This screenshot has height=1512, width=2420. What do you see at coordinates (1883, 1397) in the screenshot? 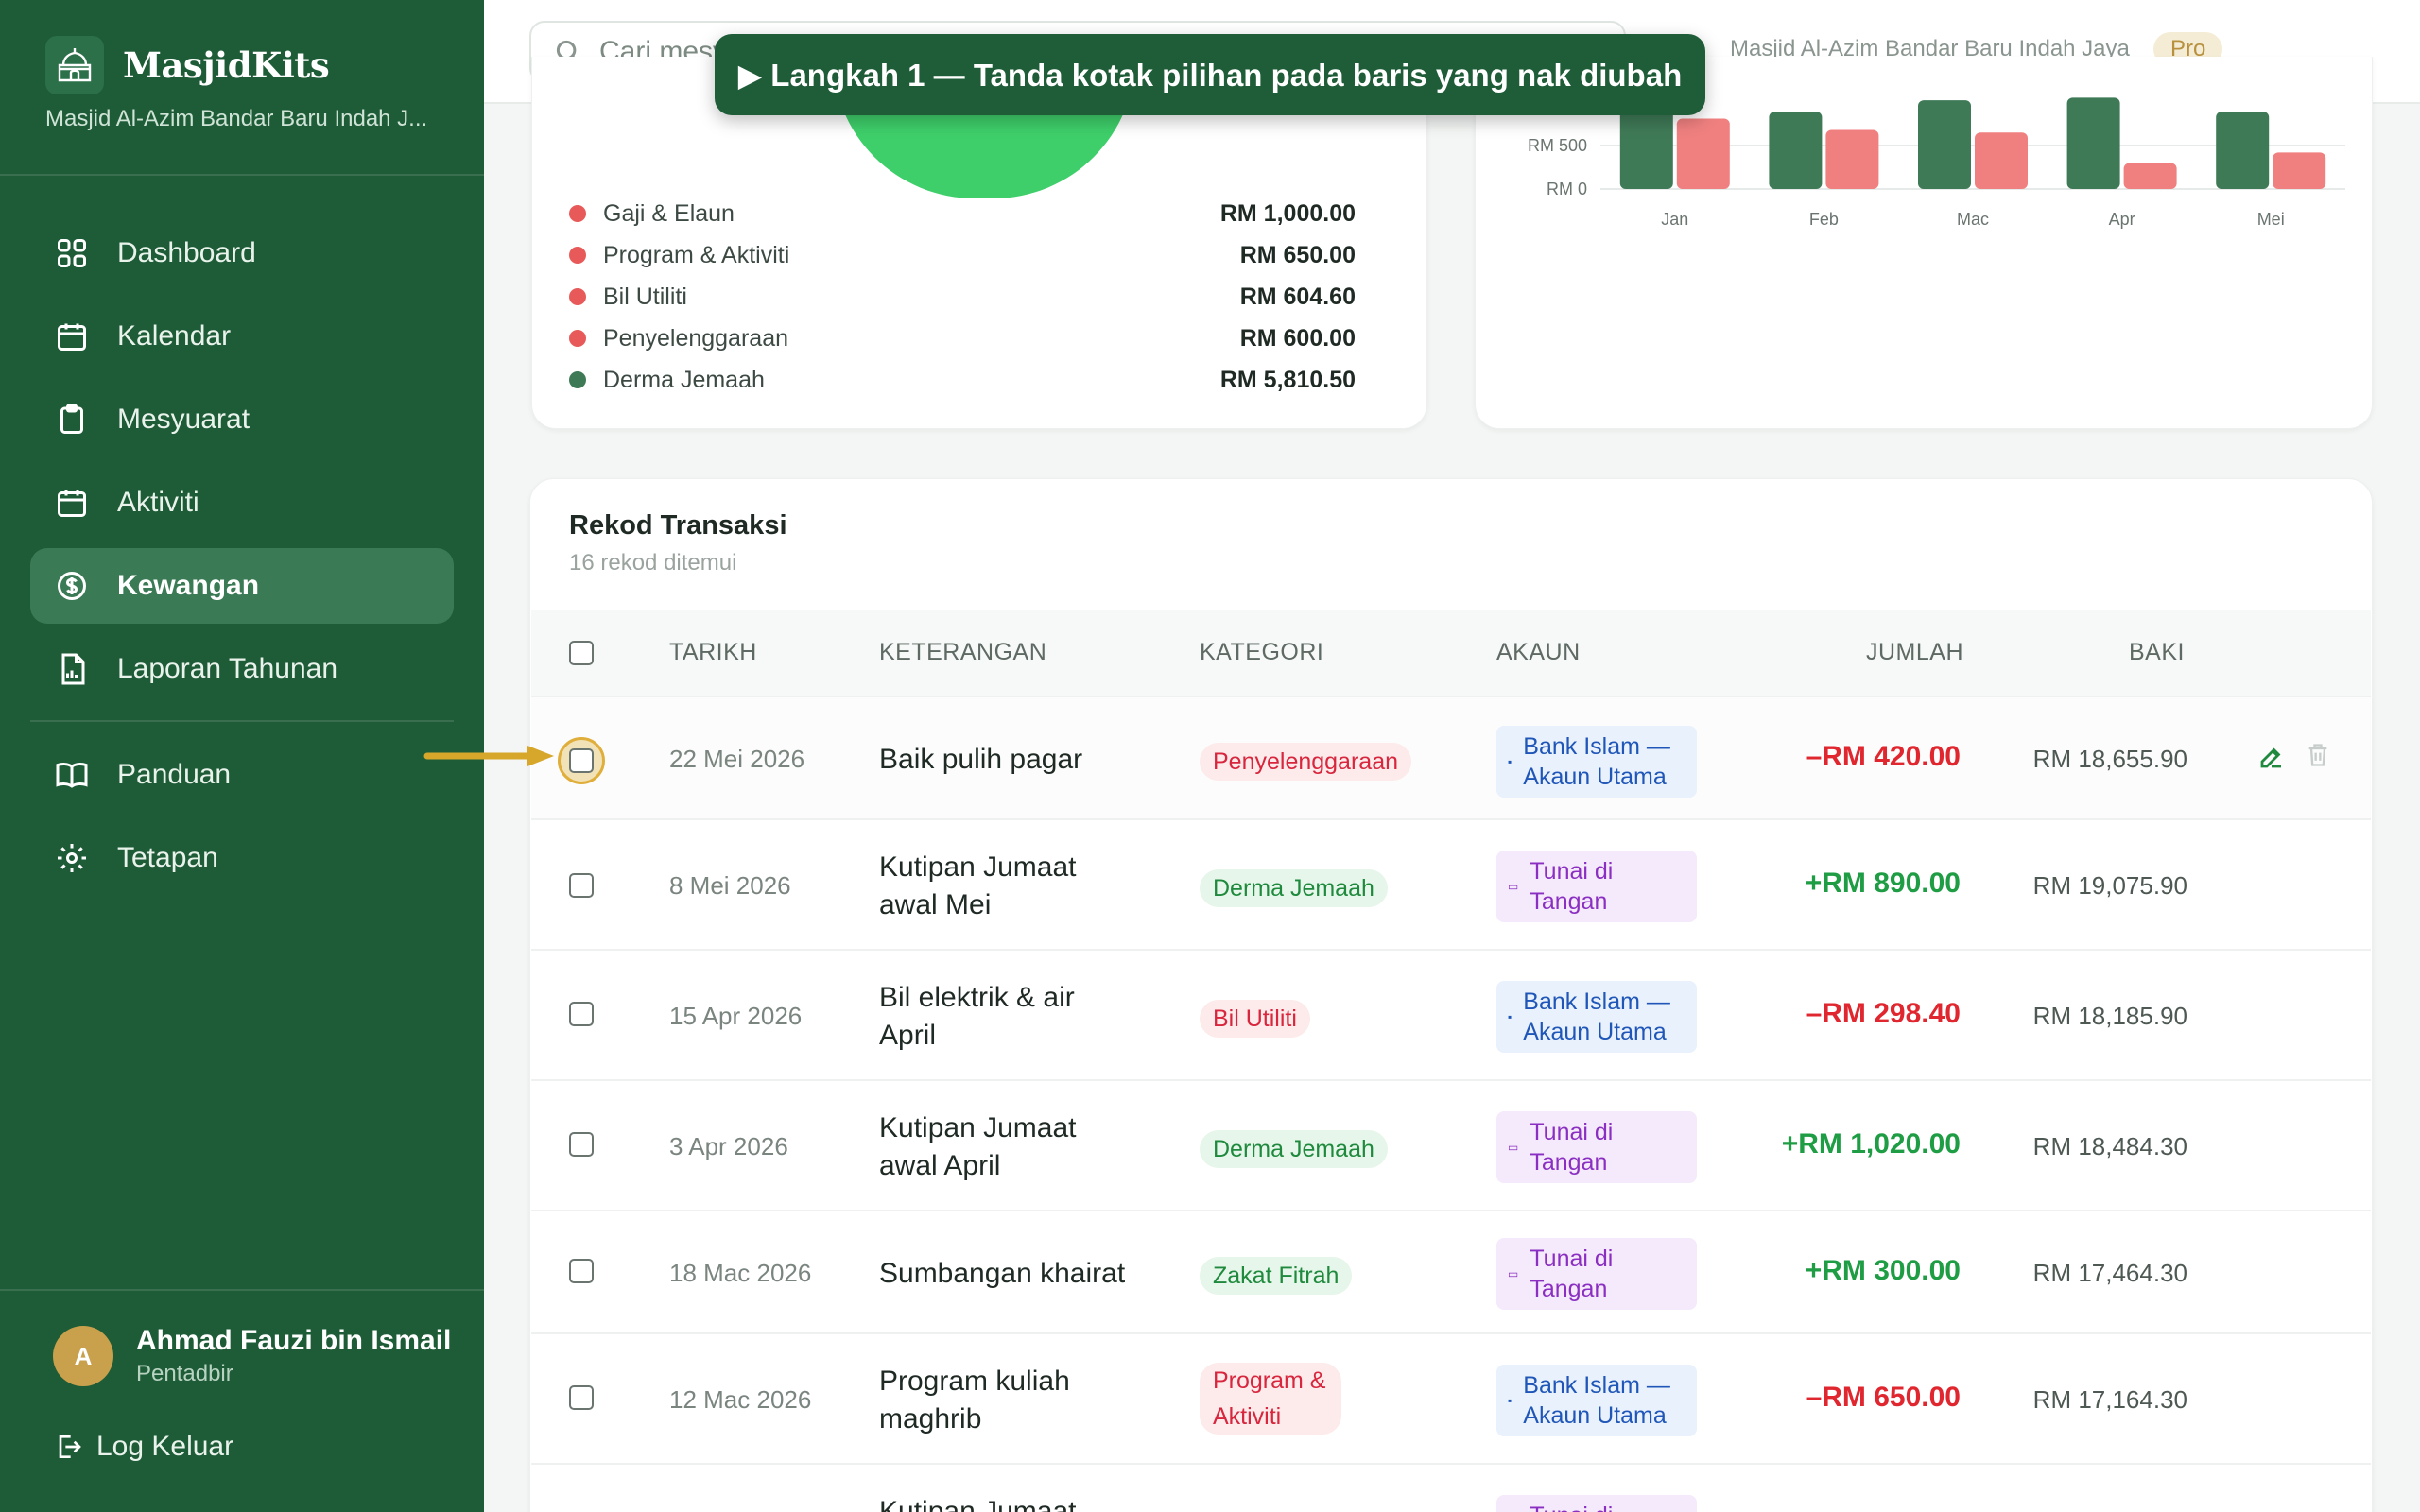
I see `row-amount: –RM 650.00` at bounding box center [1883, 1397].